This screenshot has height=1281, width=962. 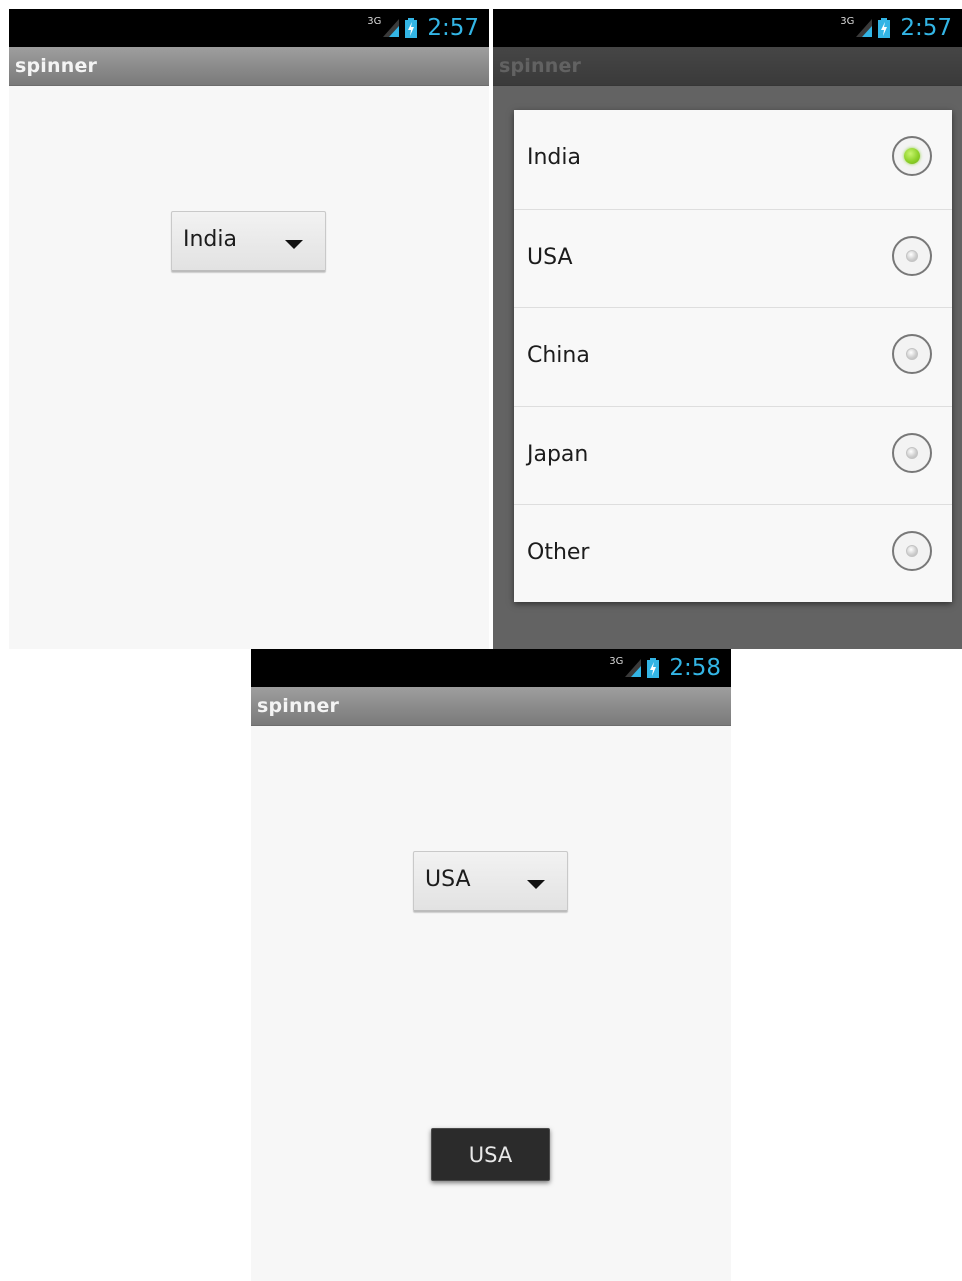 What do you see at coordinates (558, 552) in the screenshot?
I see `option-label: Other` at bounding box center [558, 552].